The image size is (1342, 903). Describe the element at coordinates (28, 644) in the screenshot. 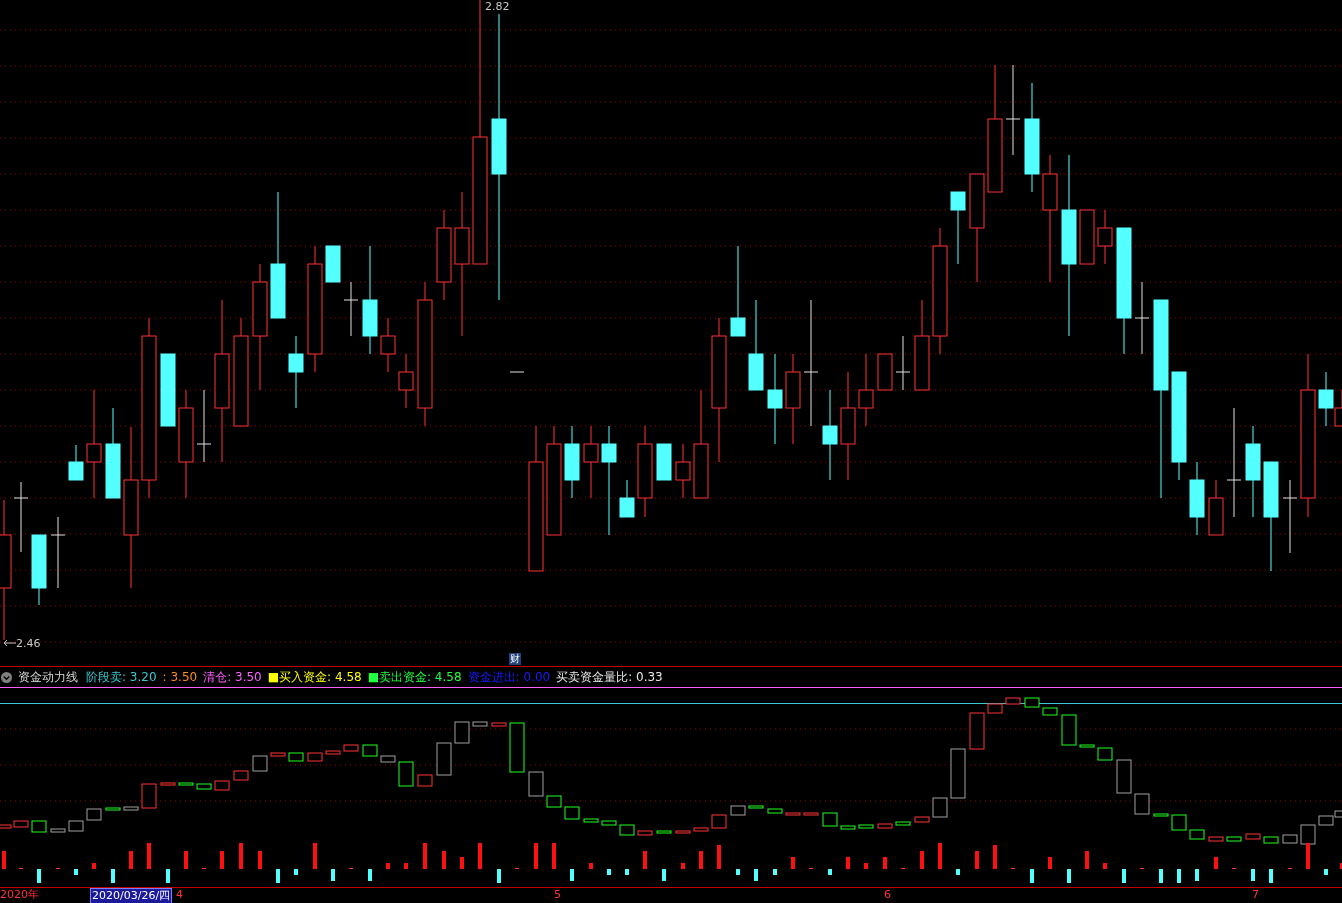

I see `low-price-label: 2.46` at that location.